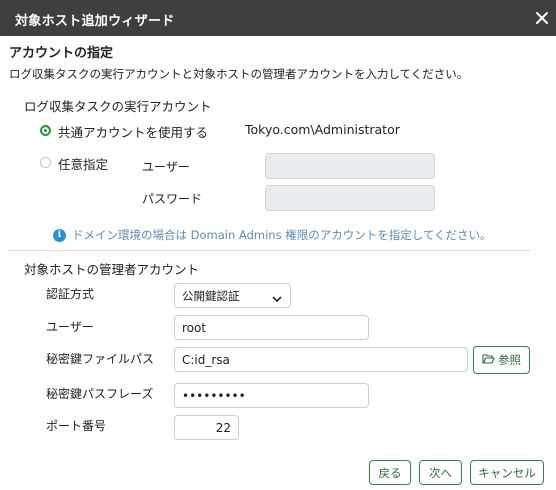 This screenshot has height=490, width=556. Describe the element at coordinates (61, 53) in the screenshot. I see `section-title: アカウントの指定` at that location.